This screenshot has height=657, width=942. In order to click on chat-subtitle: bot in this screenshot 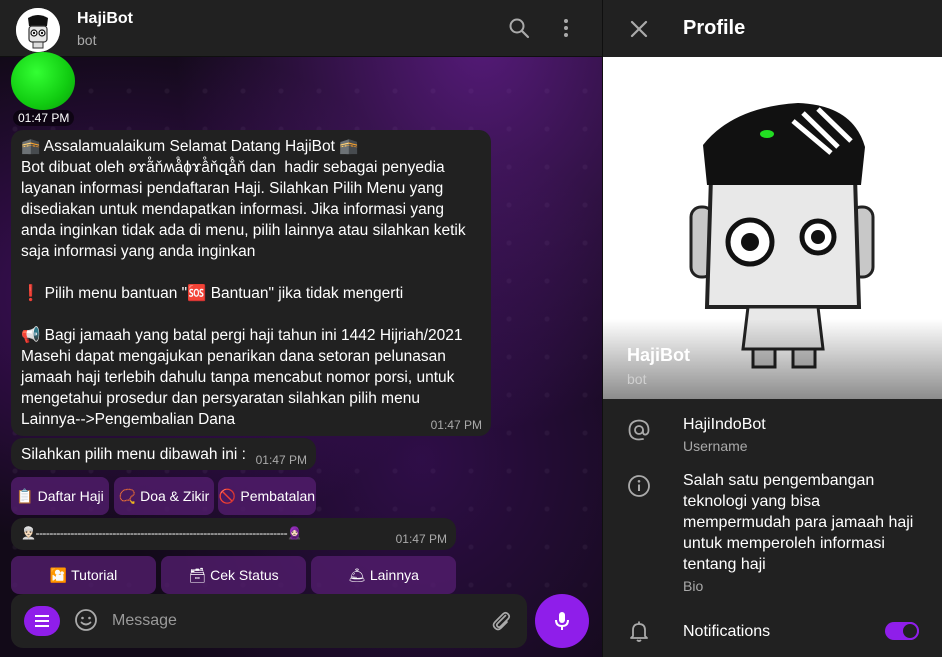, I will do `click(87, 40)`.